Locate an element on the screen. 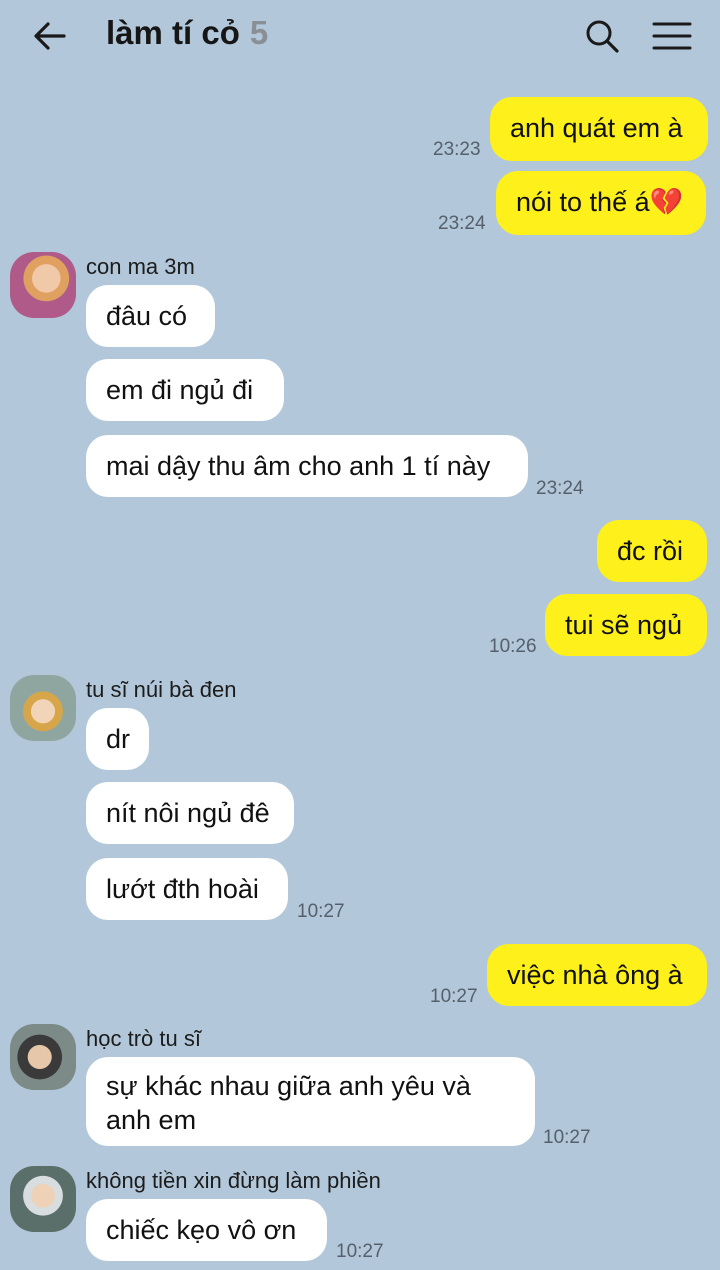  my-message-bubble: việc nhà ông à is located at coordinates (597, 975).